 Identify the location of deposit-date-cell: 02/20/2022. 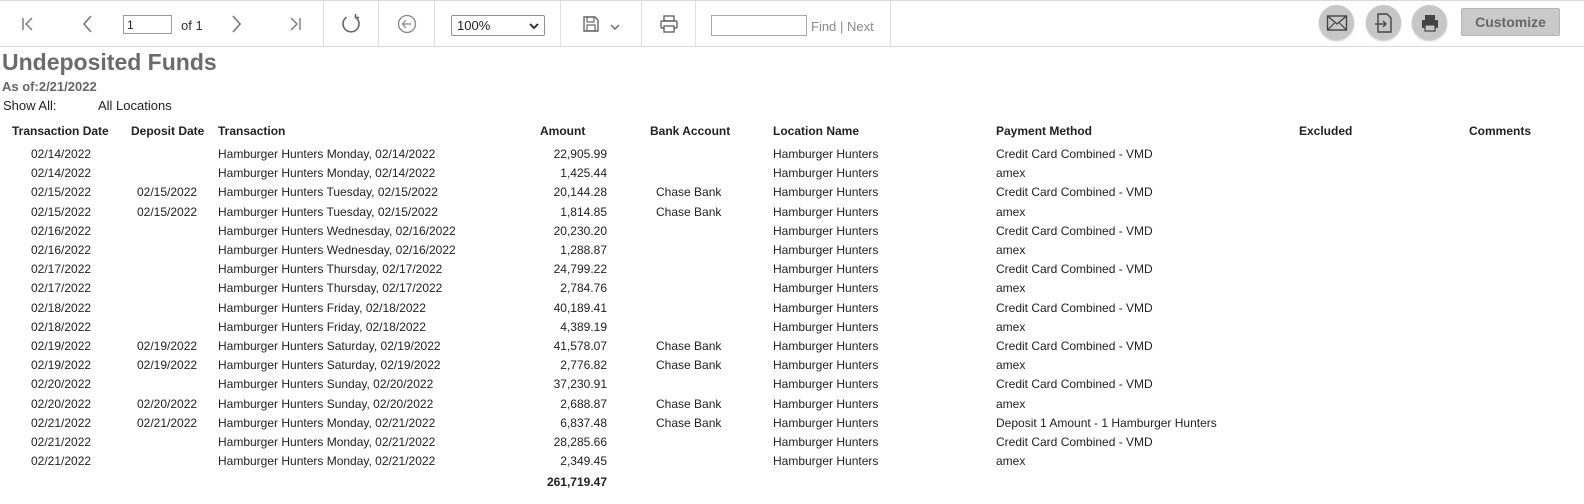
(167, 404).